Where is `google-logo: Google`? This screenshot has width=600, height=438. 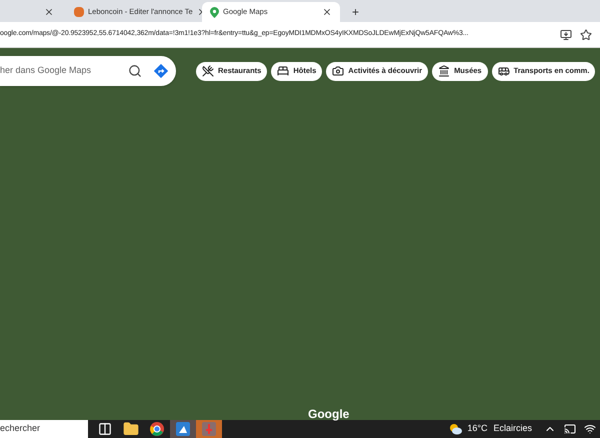 google-logo: Google is located at coordinates (329, 414).